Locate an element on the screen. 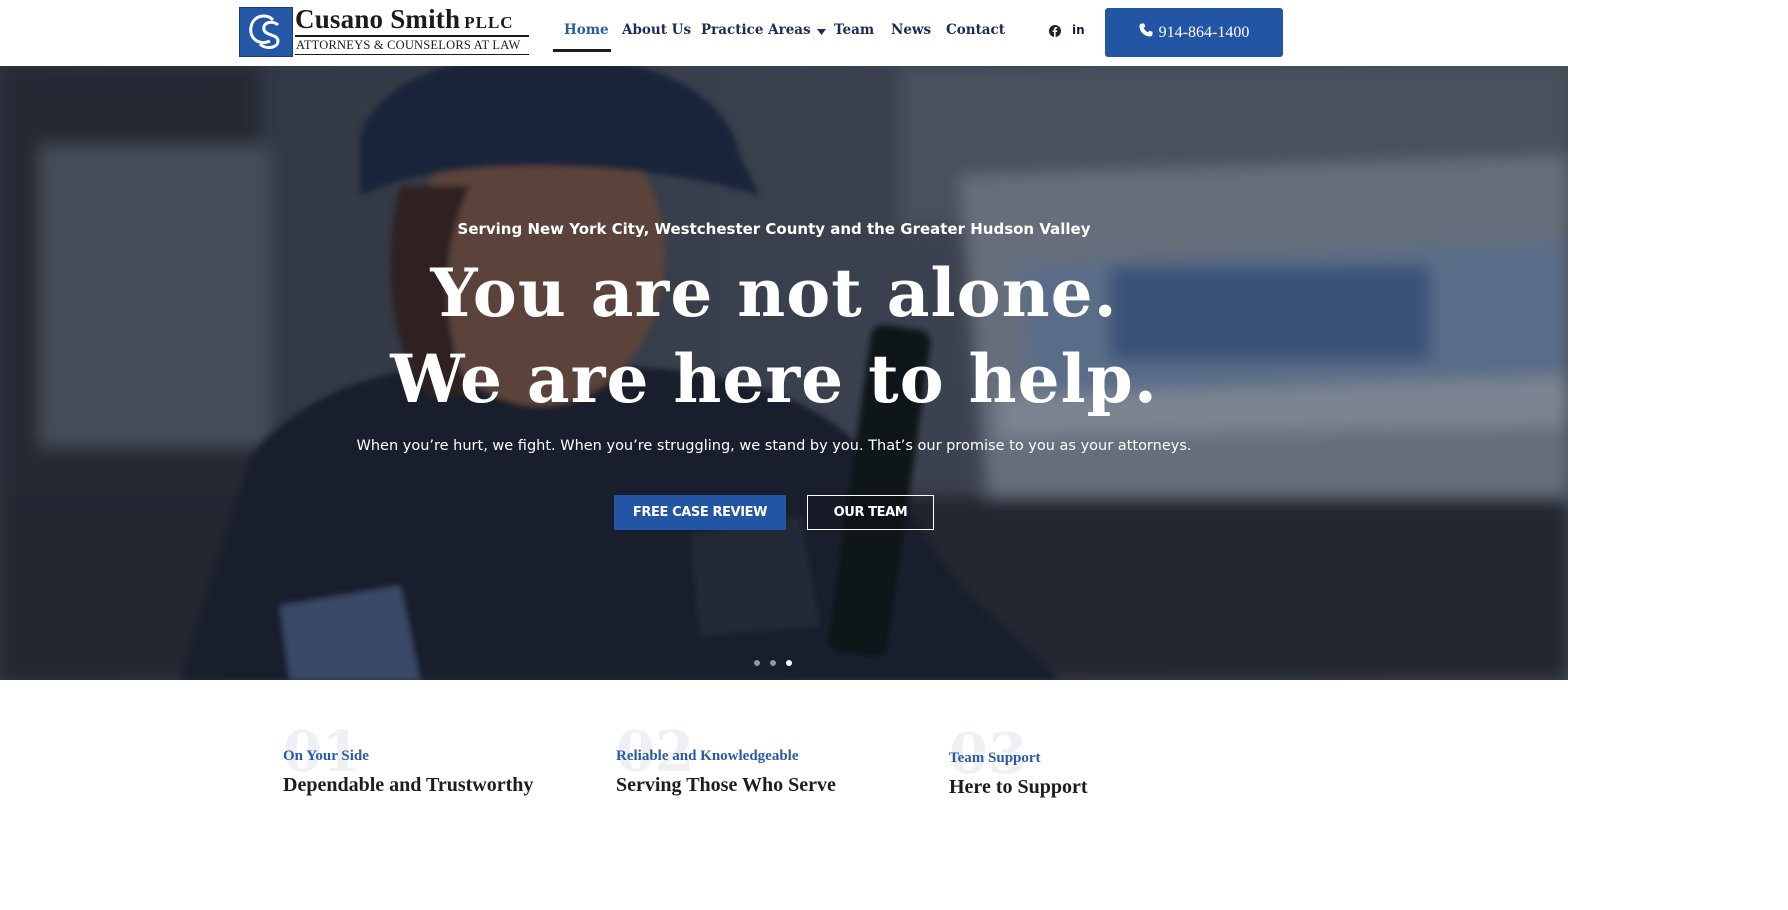 The image size is (1788, 910). facebook-icon is located at coordinates (1055, 33).